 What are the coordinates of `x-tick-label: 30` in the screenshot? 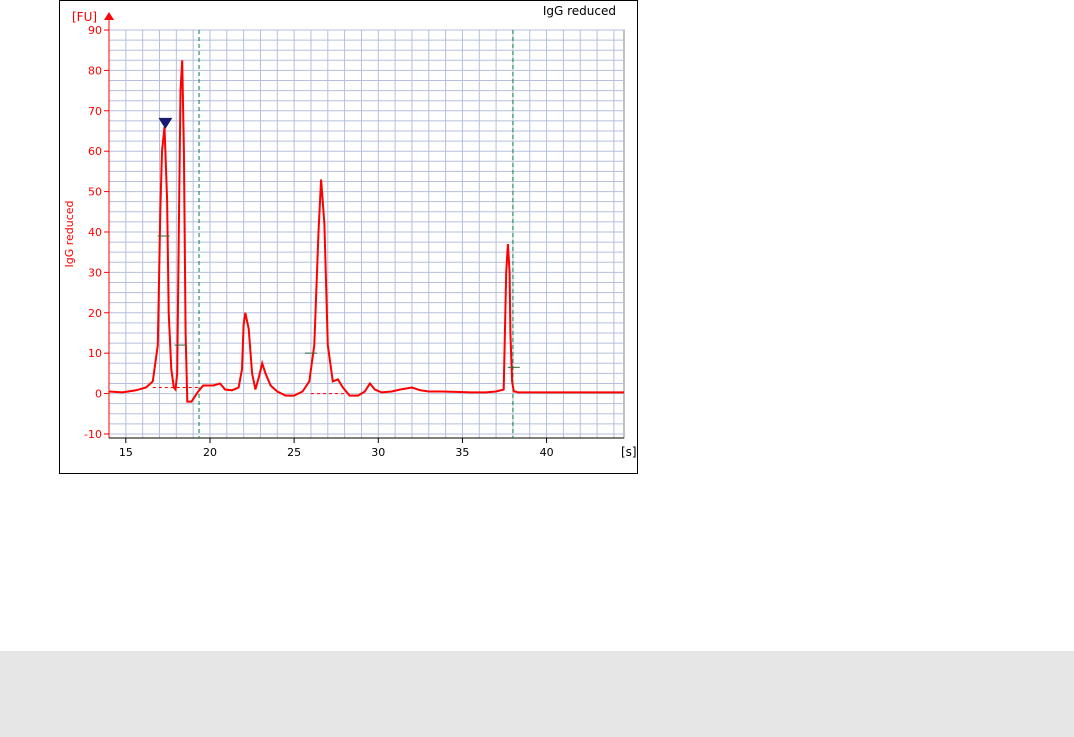 It's located at (378, 452).